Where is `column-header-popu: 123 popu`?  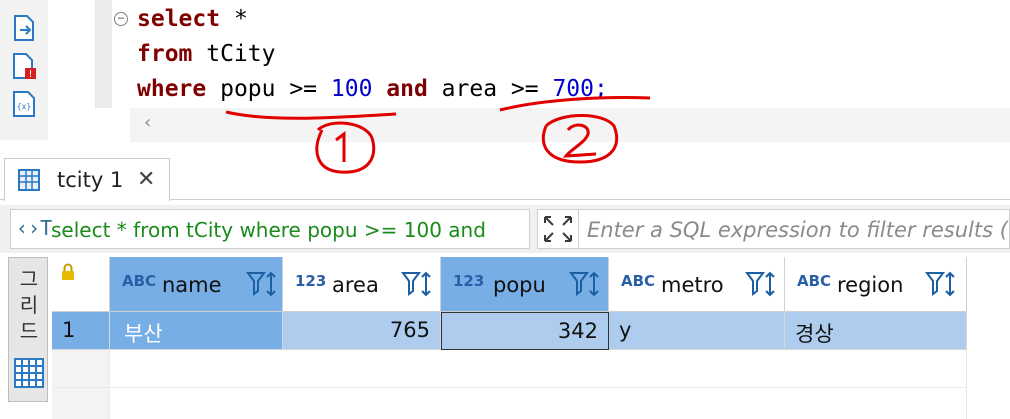
column-header-popu: 123 popu is located at coordinates (525, 284).